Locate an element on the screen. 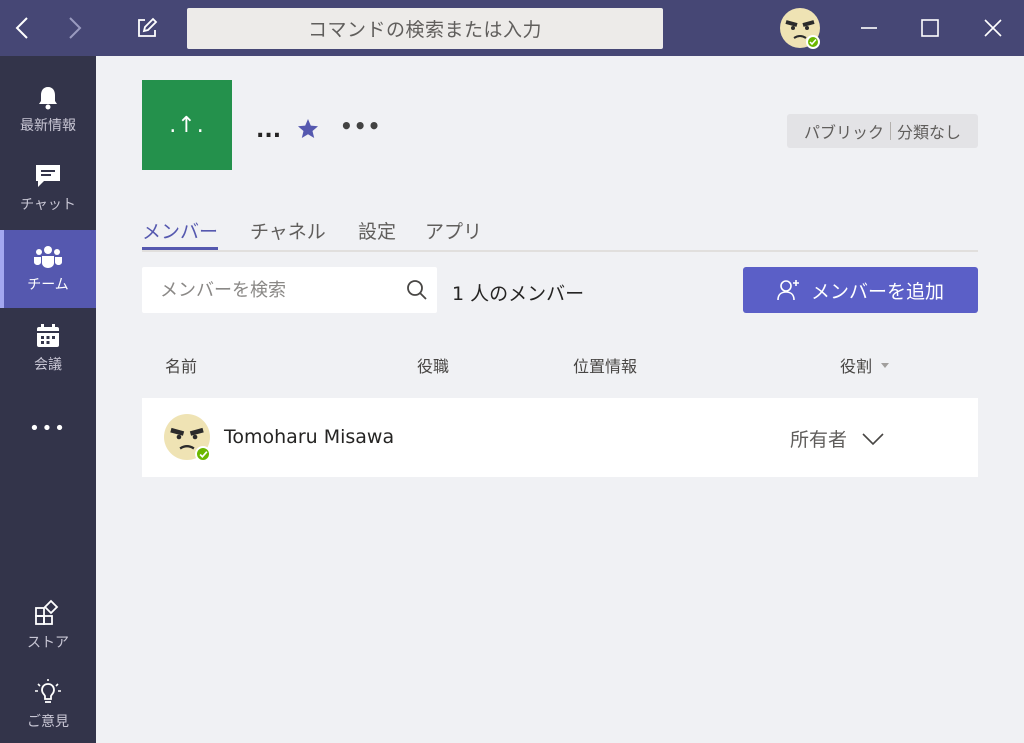  rail-item-label: 最新情報 is located at coordinates (48, 125).